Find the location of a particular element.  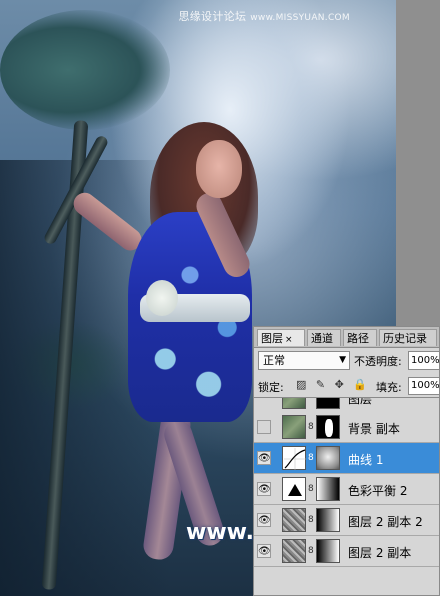

tab-layers-label: 图层 is located at coordinates (272, 338).